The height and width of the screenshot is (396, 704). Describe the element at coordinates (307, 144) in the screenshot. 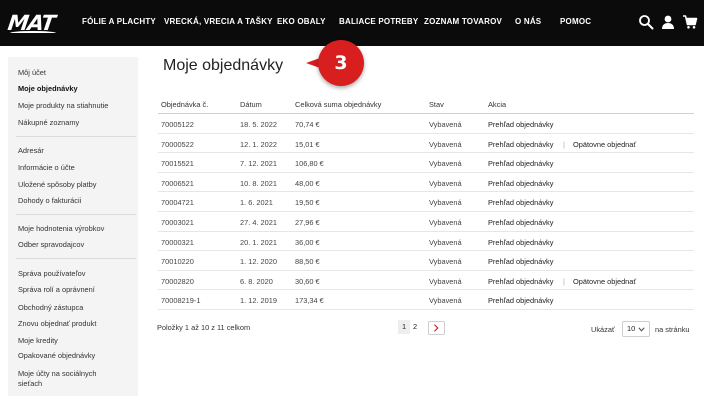

I see `order-total-cell: 15,01 €` at that location.